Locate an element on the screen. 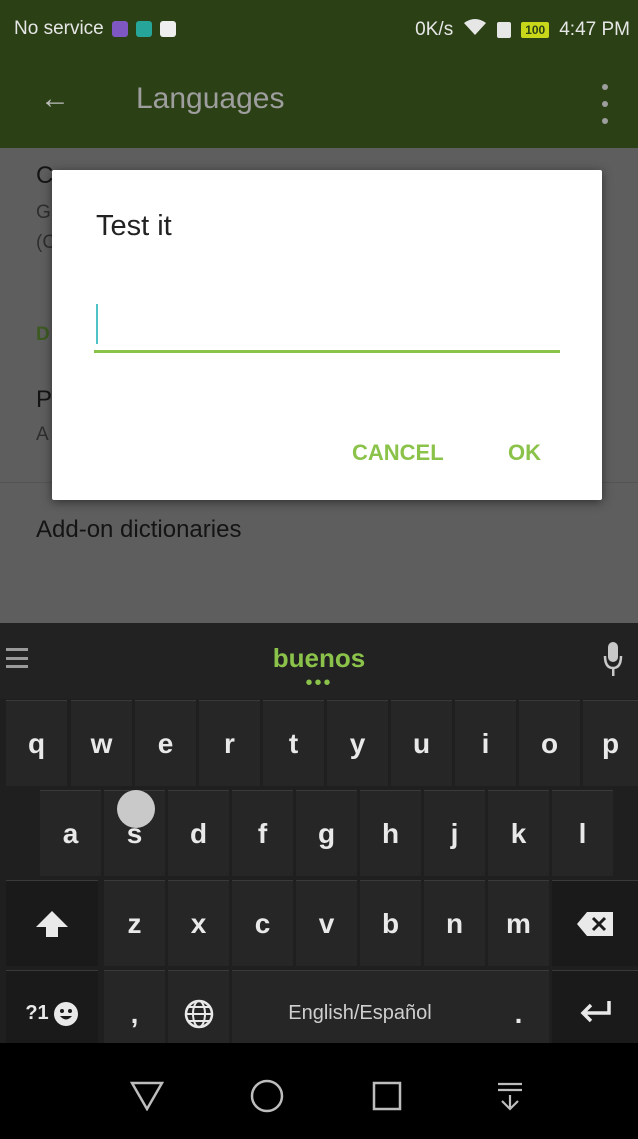 Image resolution: width=638 pixels, height=1139 pixels. symbols-label: ?1 is located at coordinates (37, 1013).